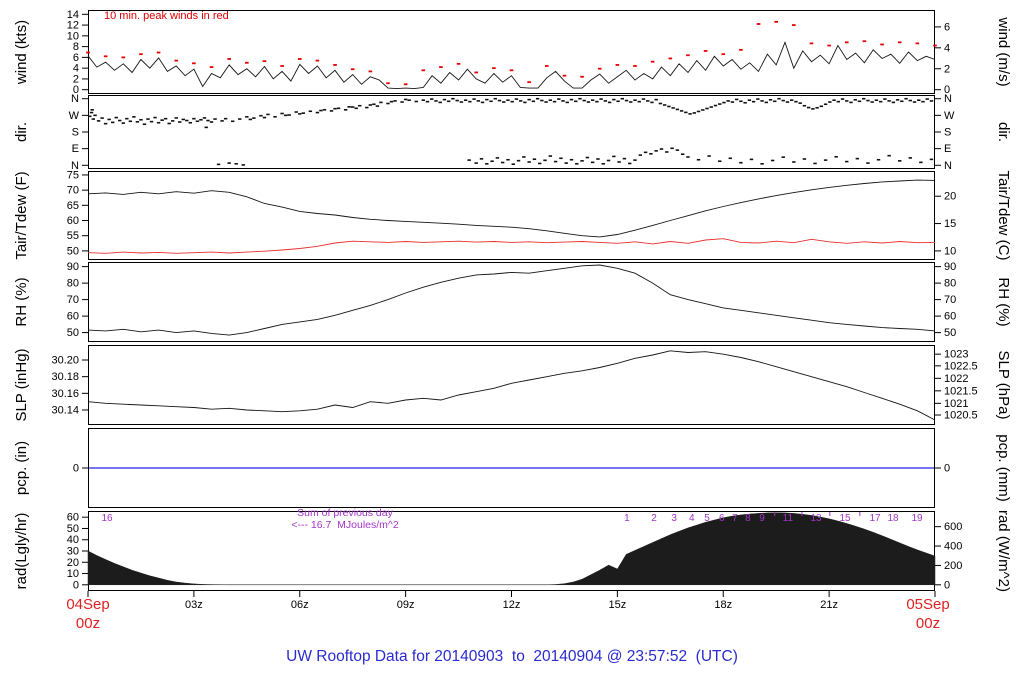  Describe the element at coordinates (512, 605) in the screenshot. I see `x-axis-tick-label: 12z` at that location.